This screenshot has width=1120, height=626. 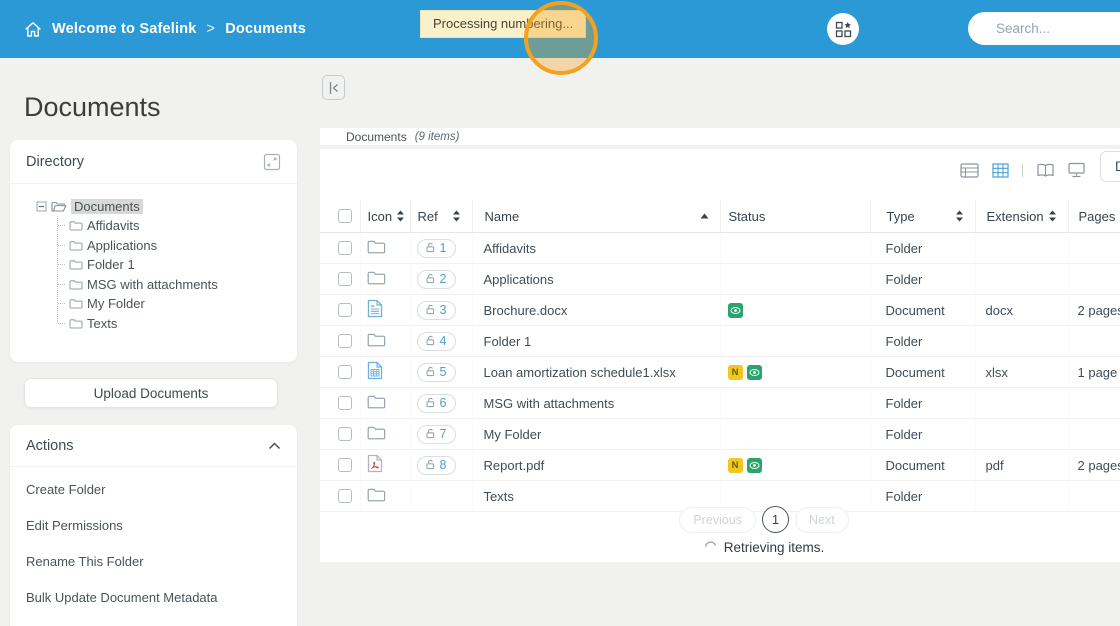 I want to click on row-name: Report.pdf, so click(x=514, y=465).